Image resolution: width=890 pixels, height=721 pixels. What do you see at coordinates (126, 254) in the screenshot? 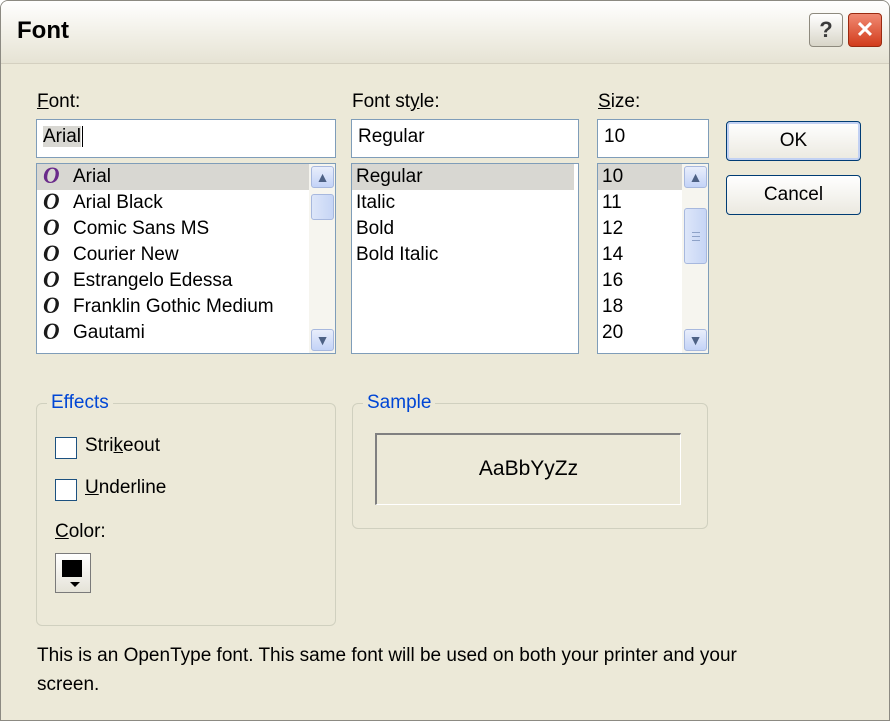
I see `list-item-label: Courier New` at bounding box center [126, 254].